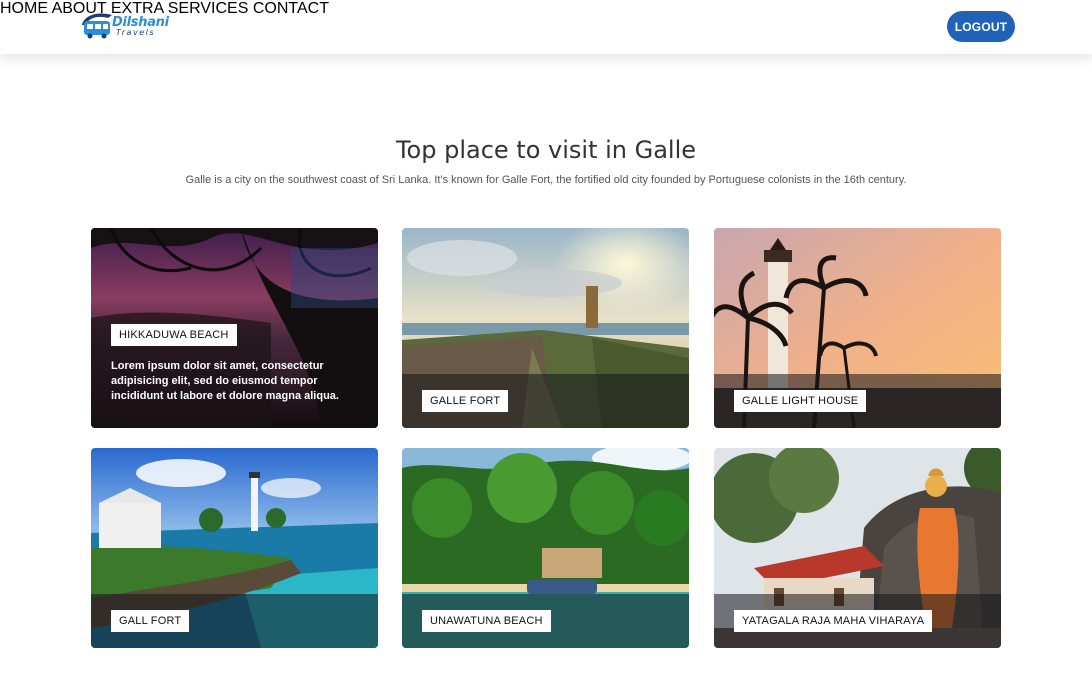  I want to click on logout-button: LOGOUT, so click(981, 26).